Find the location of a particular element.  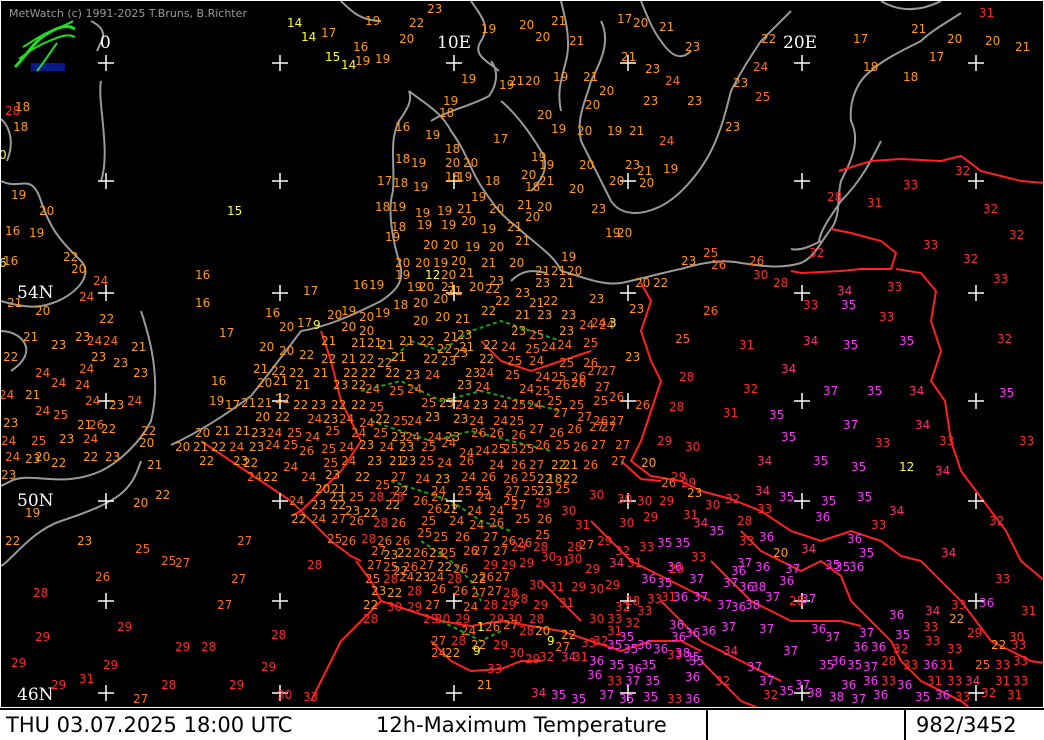

station-temperature: 9 is located at coordinates (551, 641).